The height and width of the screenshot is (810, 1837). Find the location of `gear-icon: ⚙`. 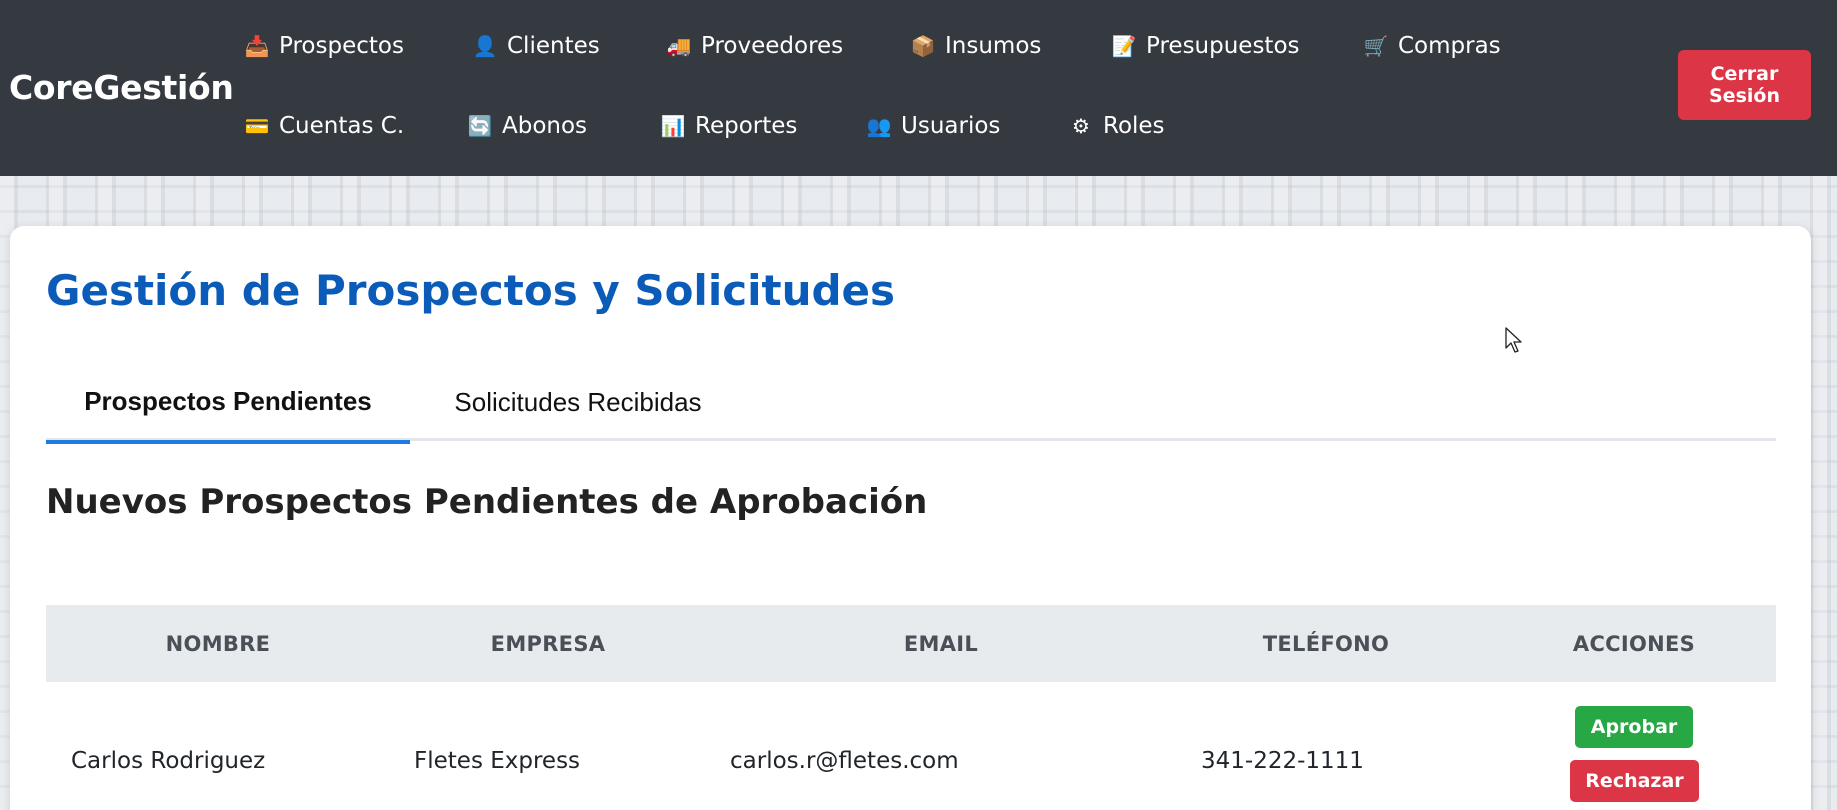

gear-icon: ⚙ is located at coordinates (1081, 126).